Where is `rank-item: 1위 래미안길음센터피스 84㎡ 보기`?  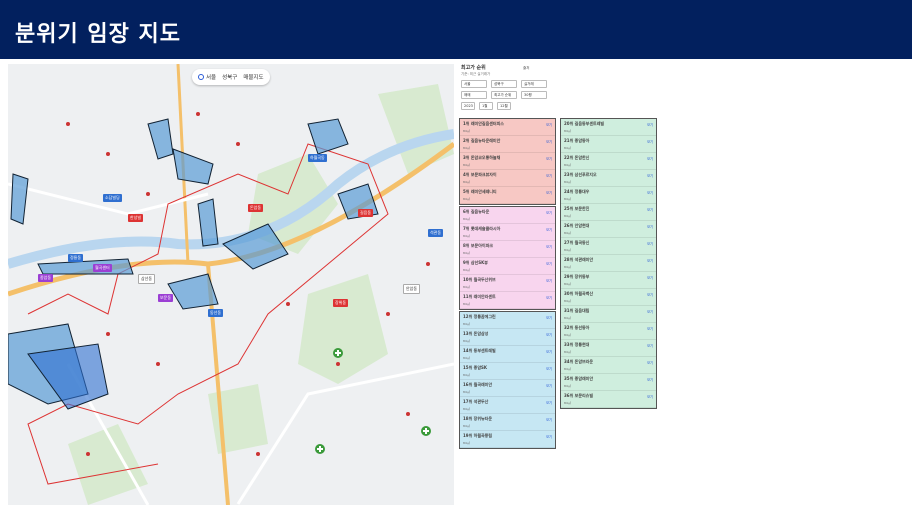 rank-item: 1위 래미안길음센터피스 84㎡ 보기 is located at coordinates (507, 127).